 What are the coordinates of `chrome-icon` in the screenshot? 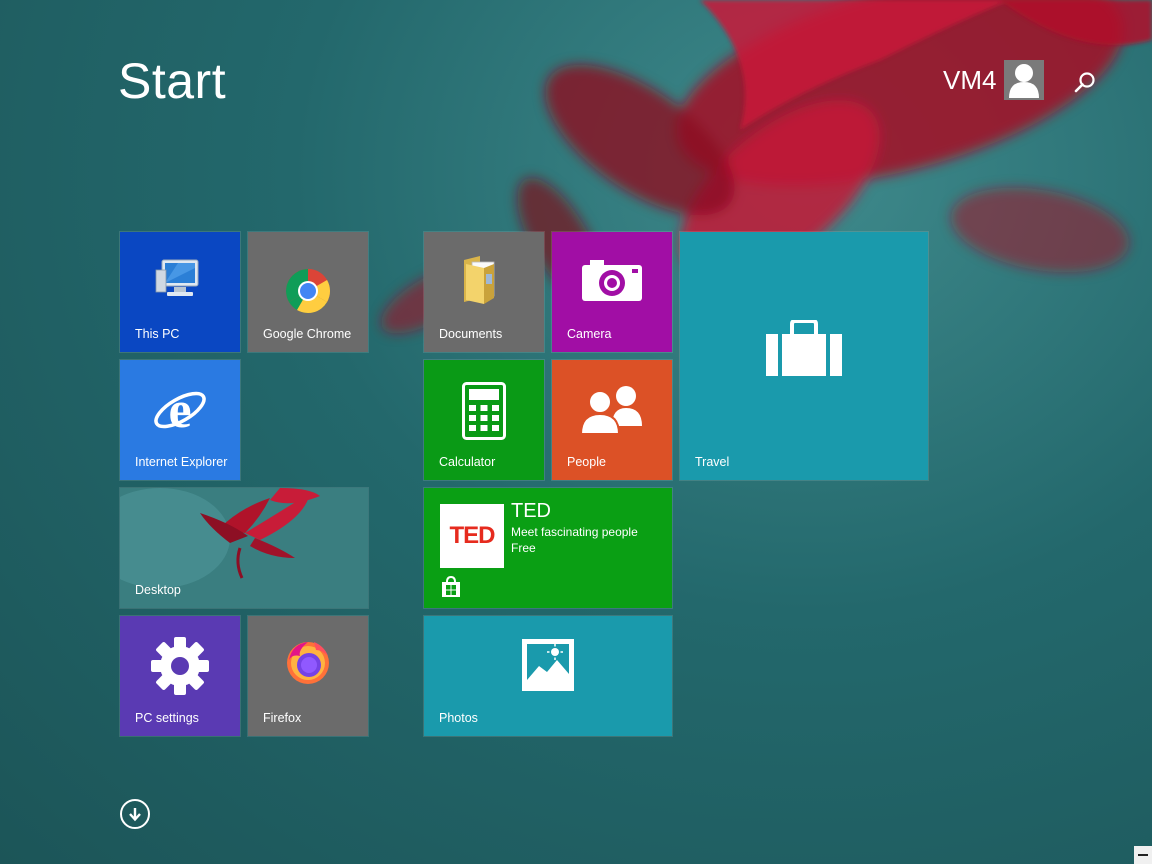 It's located at (308, 291).